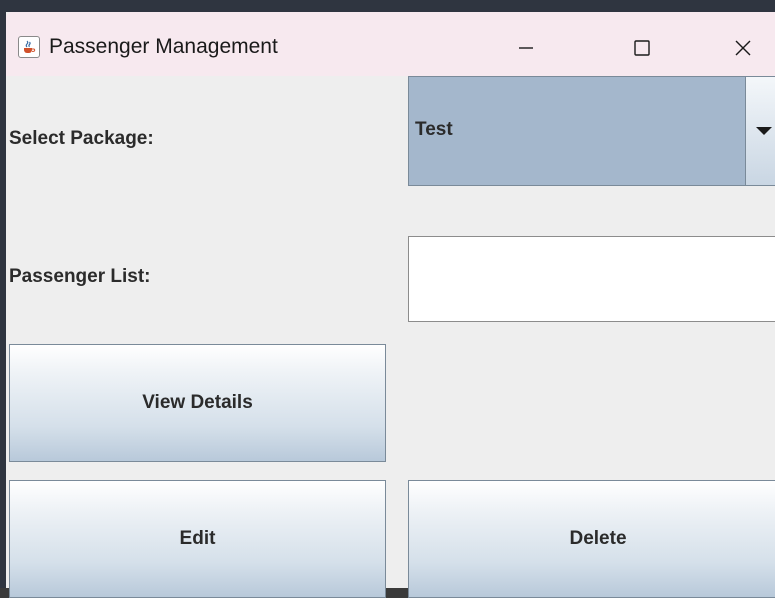  Describe the element at coordinates (197, 403) in the screenshot. I see `view-details-button: View Details` at that location.